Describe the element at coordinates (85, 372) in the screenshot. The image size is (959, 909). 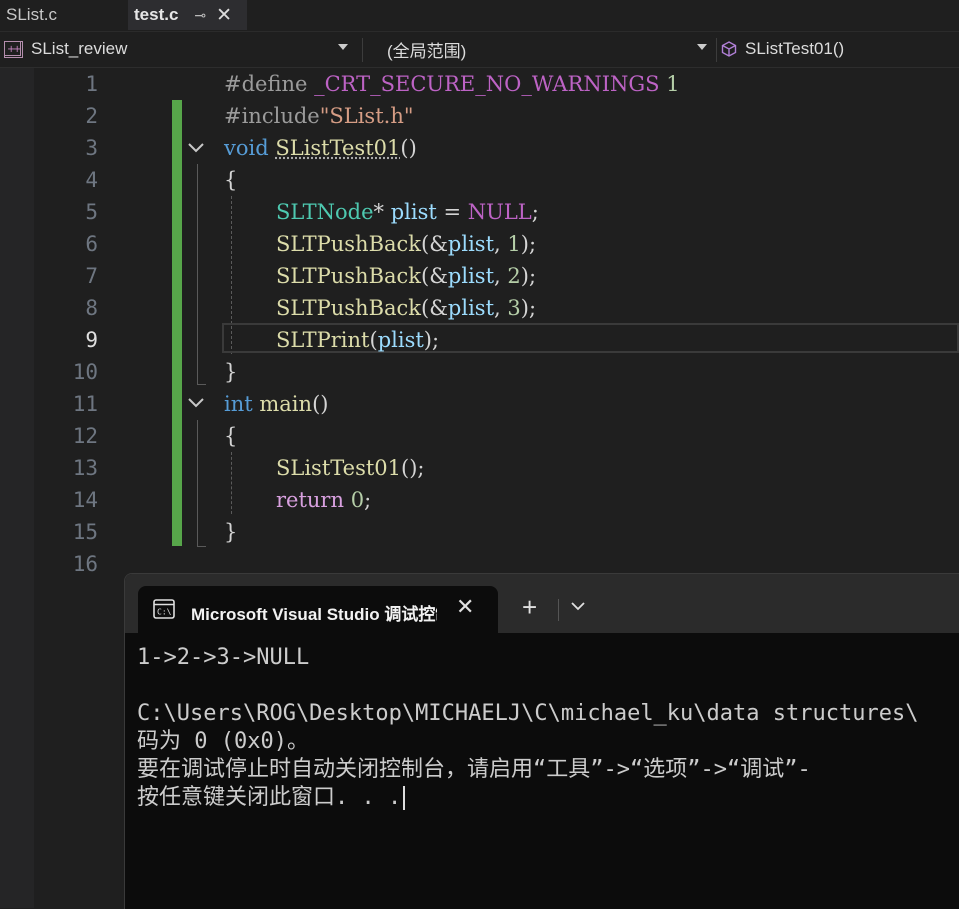
I see `line-number: 10` at that location.